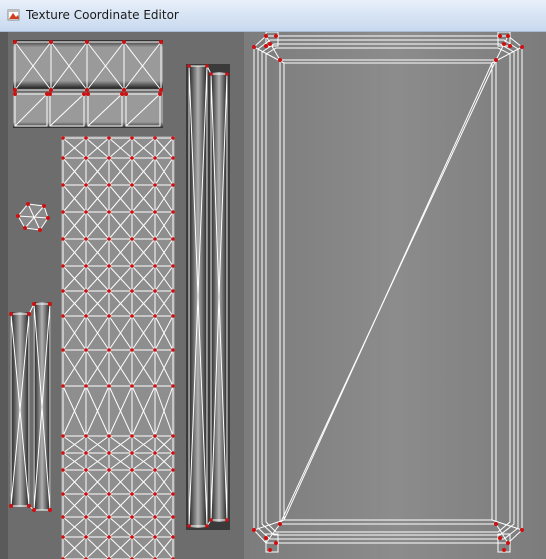 The image size is (546, 559). I want to click on uv-island-vertical-bars, so click(208, 297).